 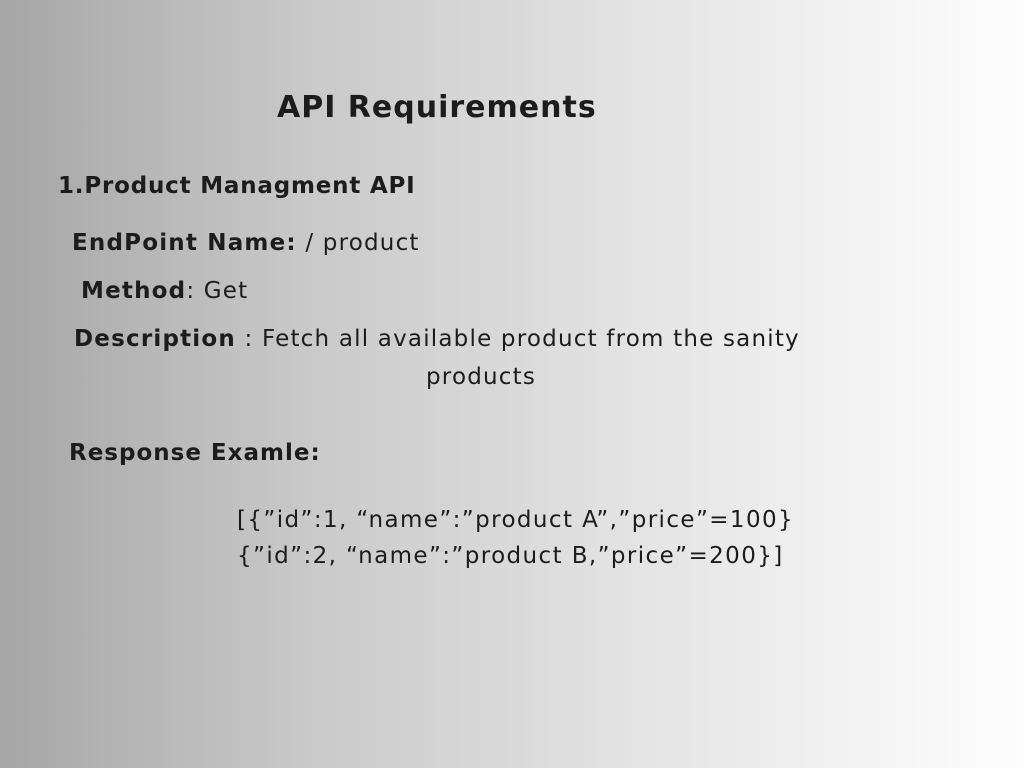 I want to click on method-label: Method, so click(x=134, y=291).